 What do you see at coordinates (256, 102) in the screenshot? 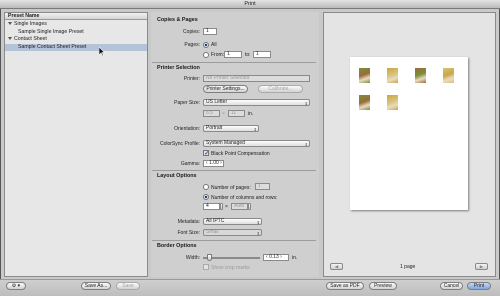
I see `paper-size-popup: US Letter ⇕` at bounding box center [256, 102].